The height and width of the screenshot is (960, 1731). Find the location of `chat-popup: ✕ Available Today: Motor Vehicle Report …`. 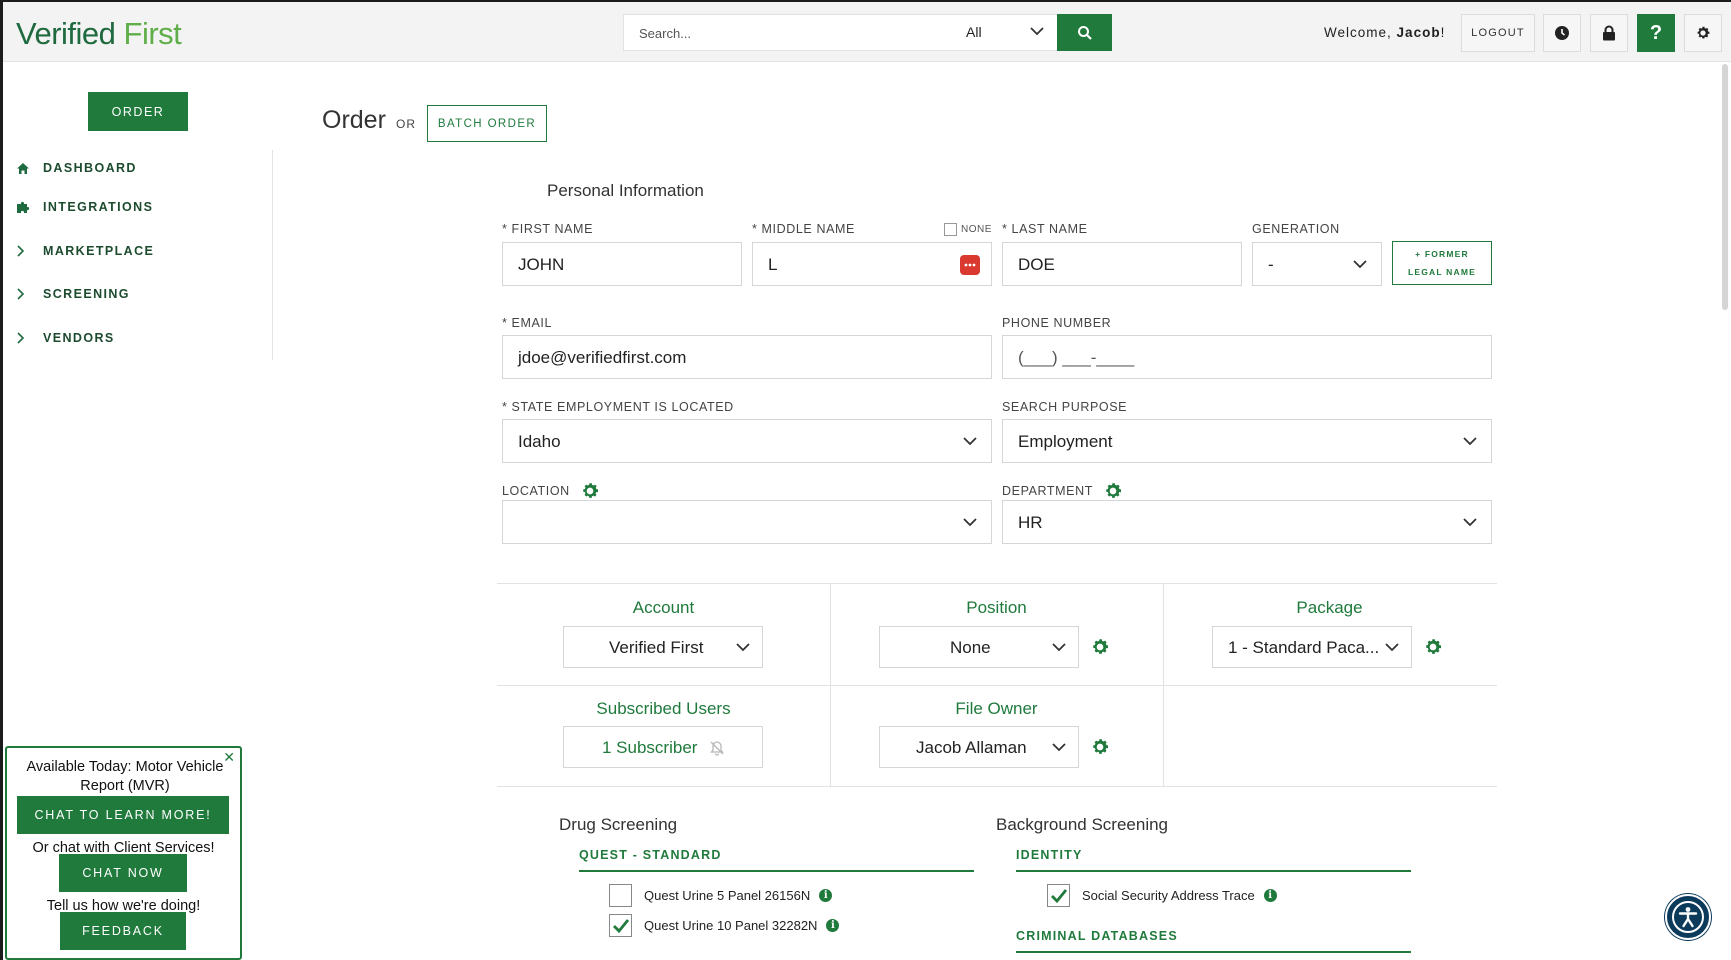

chat-popup: ✕ Available Today: Motor Vehicle Report … is located at coordinates (123, 853).